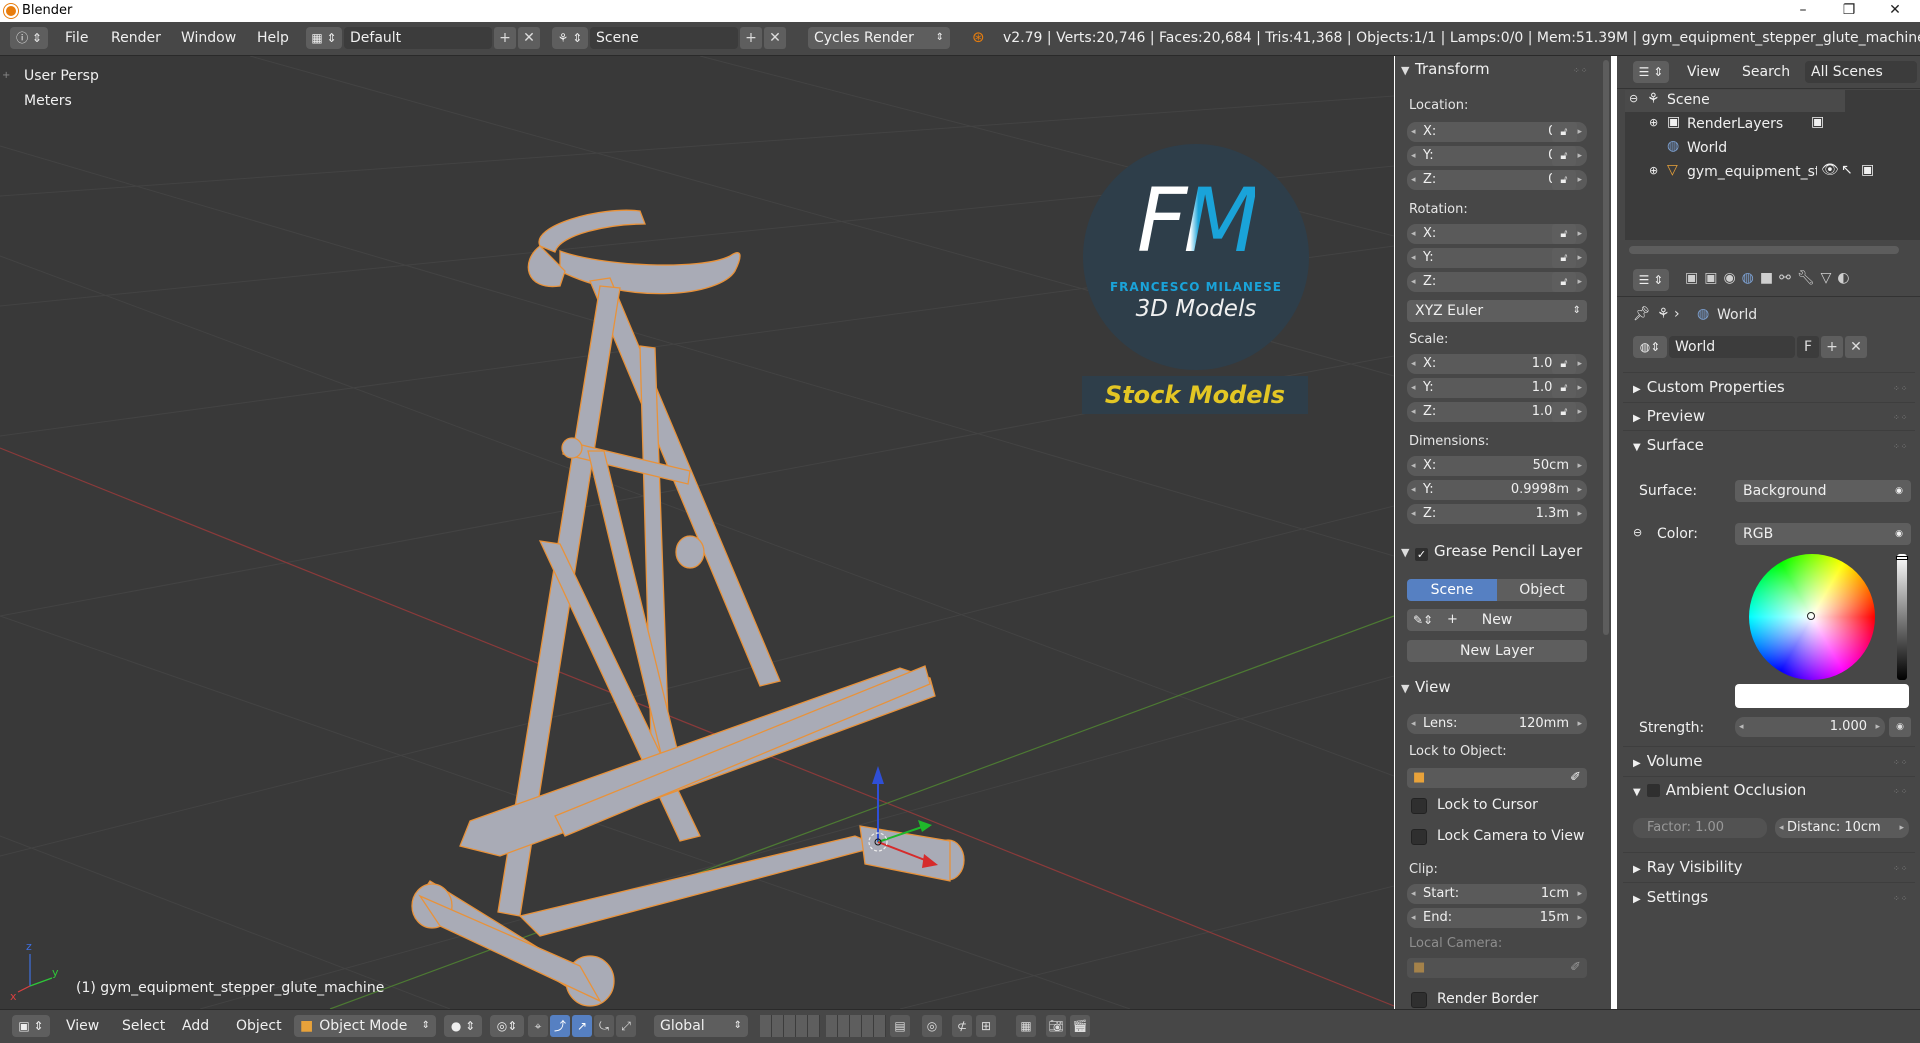 This screenshot has height=1043, width=1920. I want to click on preview-section: ▶ Preview, so click(1669, 416).